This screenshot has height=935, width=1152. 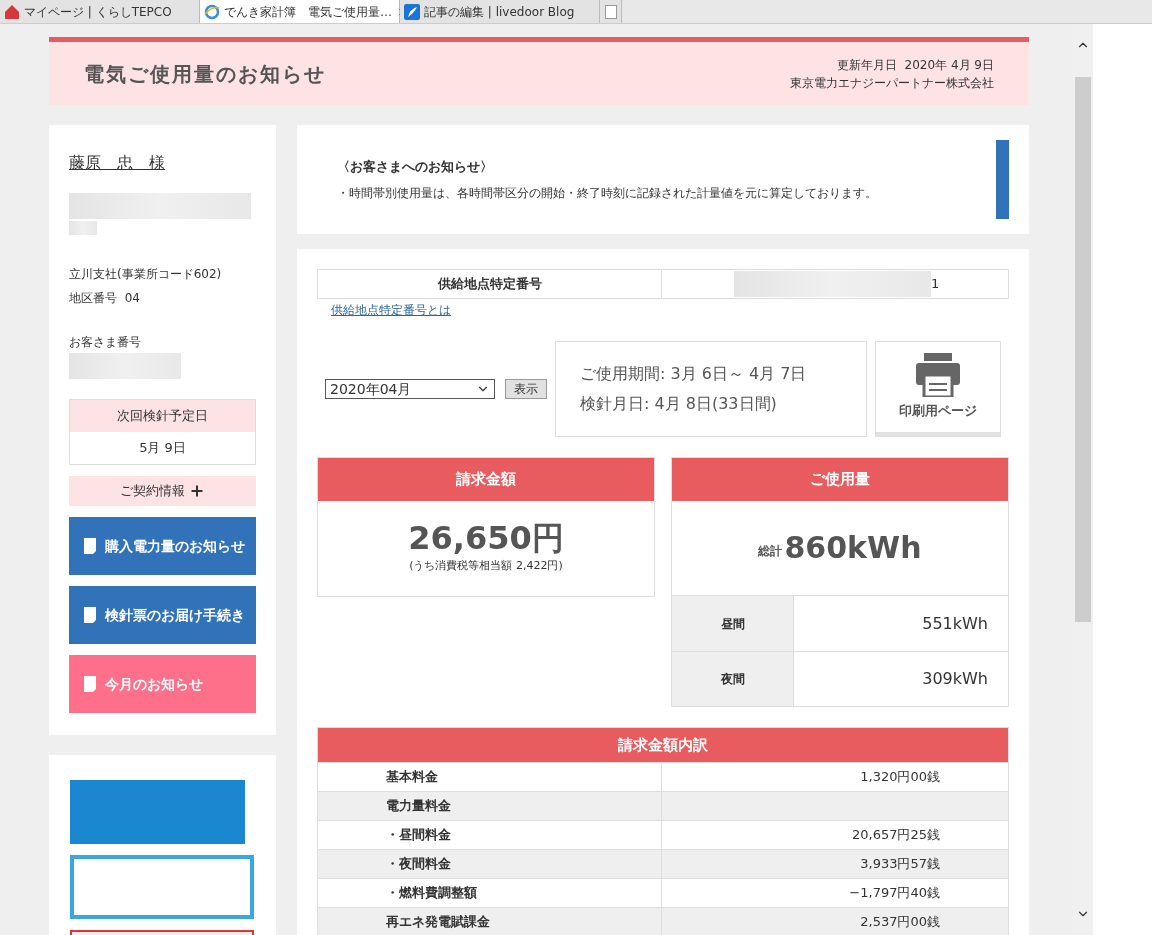 What do you see at coordinates (935, 284) in the screenshot?
I see `table-cell-text: 1` at bounding box center [935, 284].